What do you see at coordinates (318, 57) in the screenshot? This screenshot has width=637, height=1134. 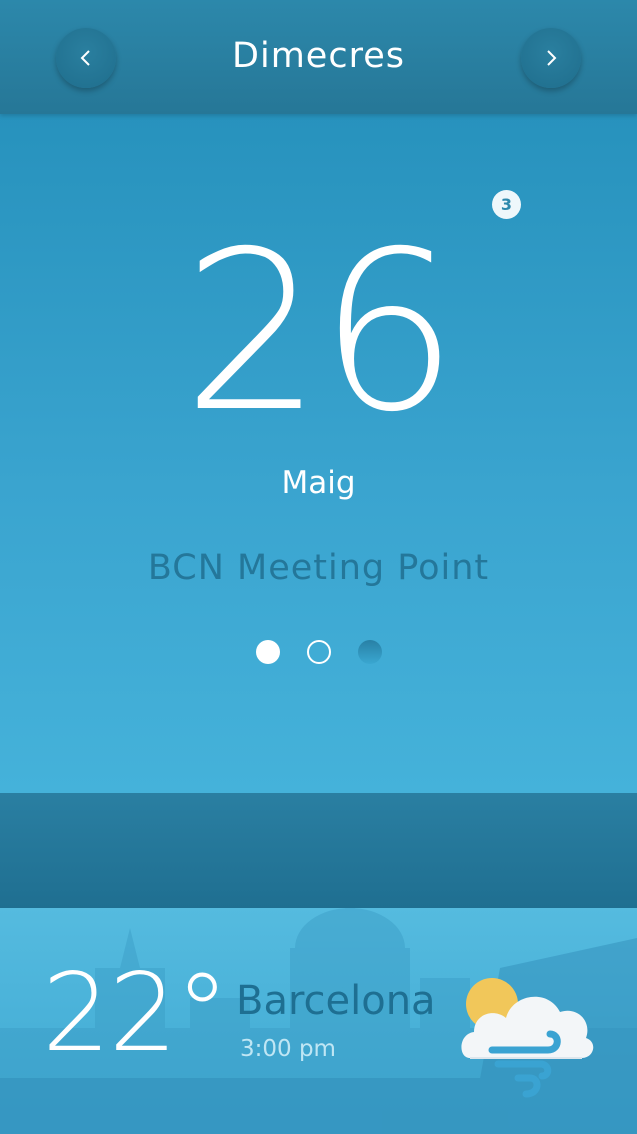 I see `header-bar: Dimecres` at bounding box center [318, 57].